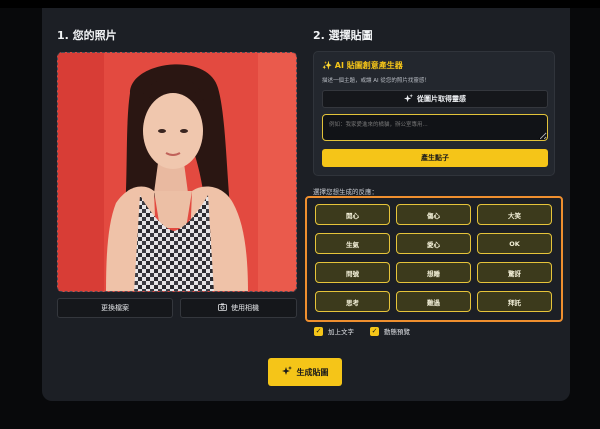 The width and height of the screenshot is (600, 429). What do you see at coordinates (87, 35) in the screenshot?
I see `photo-section-title: 1. 您的照片` at bounding box center [87, 35].